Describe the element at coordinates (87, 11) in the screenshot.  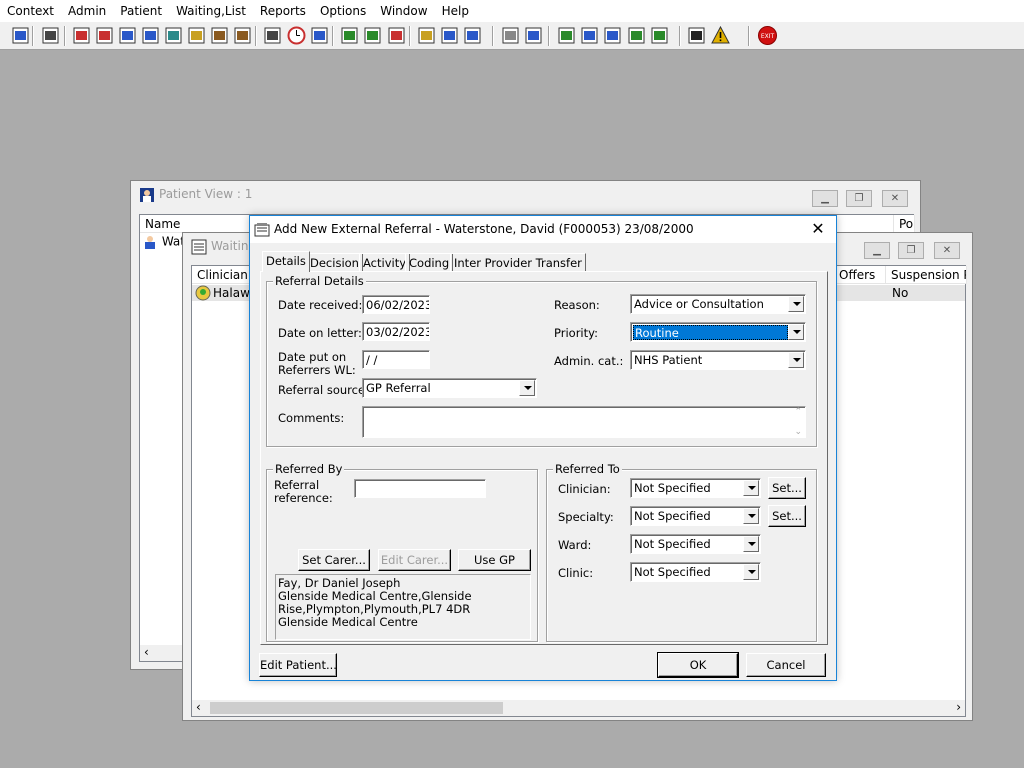
I see `menu-admin: Admin` at that location.